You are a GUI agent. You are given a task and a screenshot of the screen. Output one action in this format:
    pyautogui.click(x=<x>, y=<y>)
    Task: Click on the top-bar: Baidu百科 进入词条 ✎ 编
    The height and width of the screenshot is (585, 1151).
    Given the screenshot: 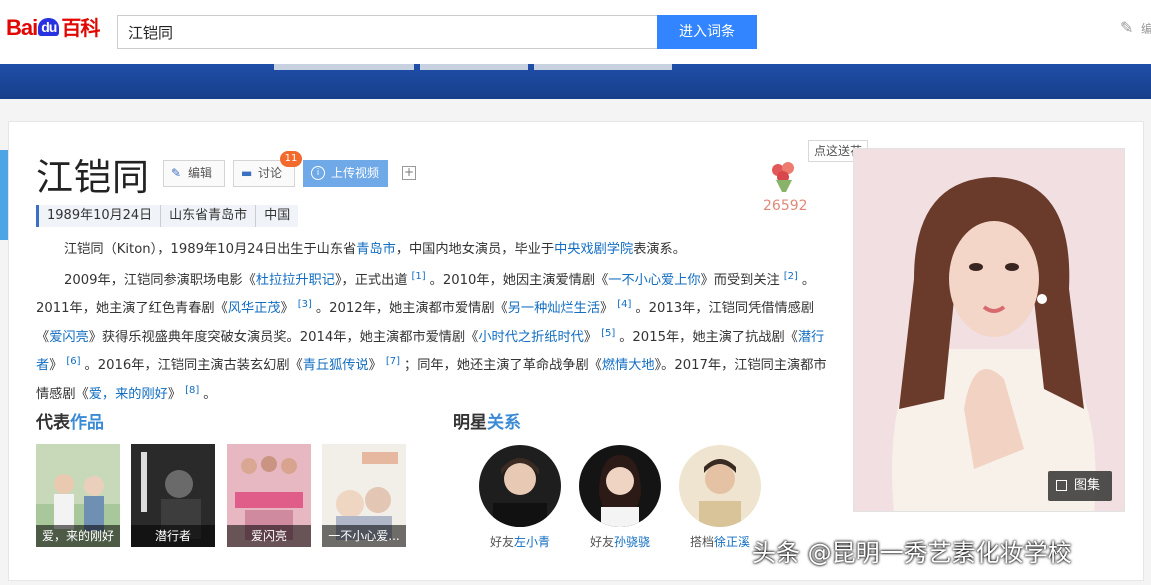 What is the action you would take?
    pyautogui.click(x=575, y=32)
    